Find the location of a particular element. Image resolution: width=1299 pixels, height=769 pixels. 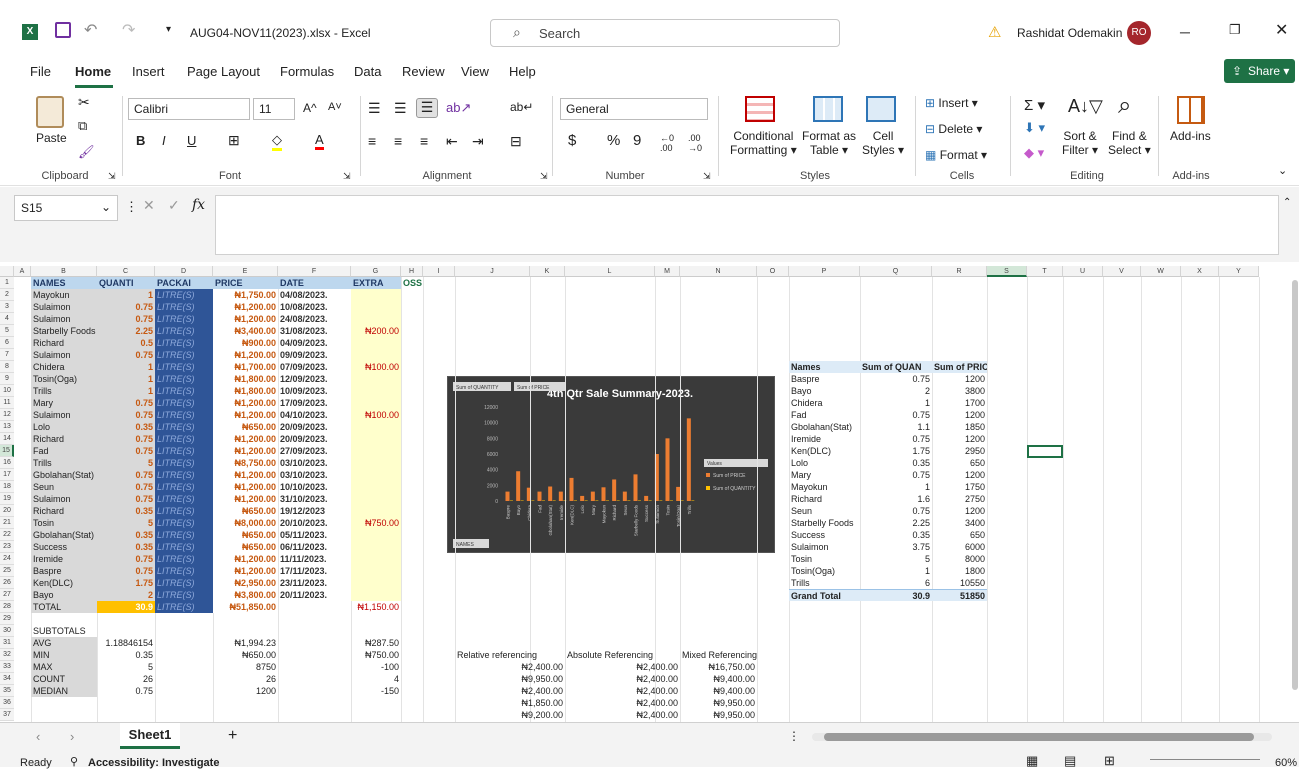

select-all-corner is located at coordinates (7, 271).